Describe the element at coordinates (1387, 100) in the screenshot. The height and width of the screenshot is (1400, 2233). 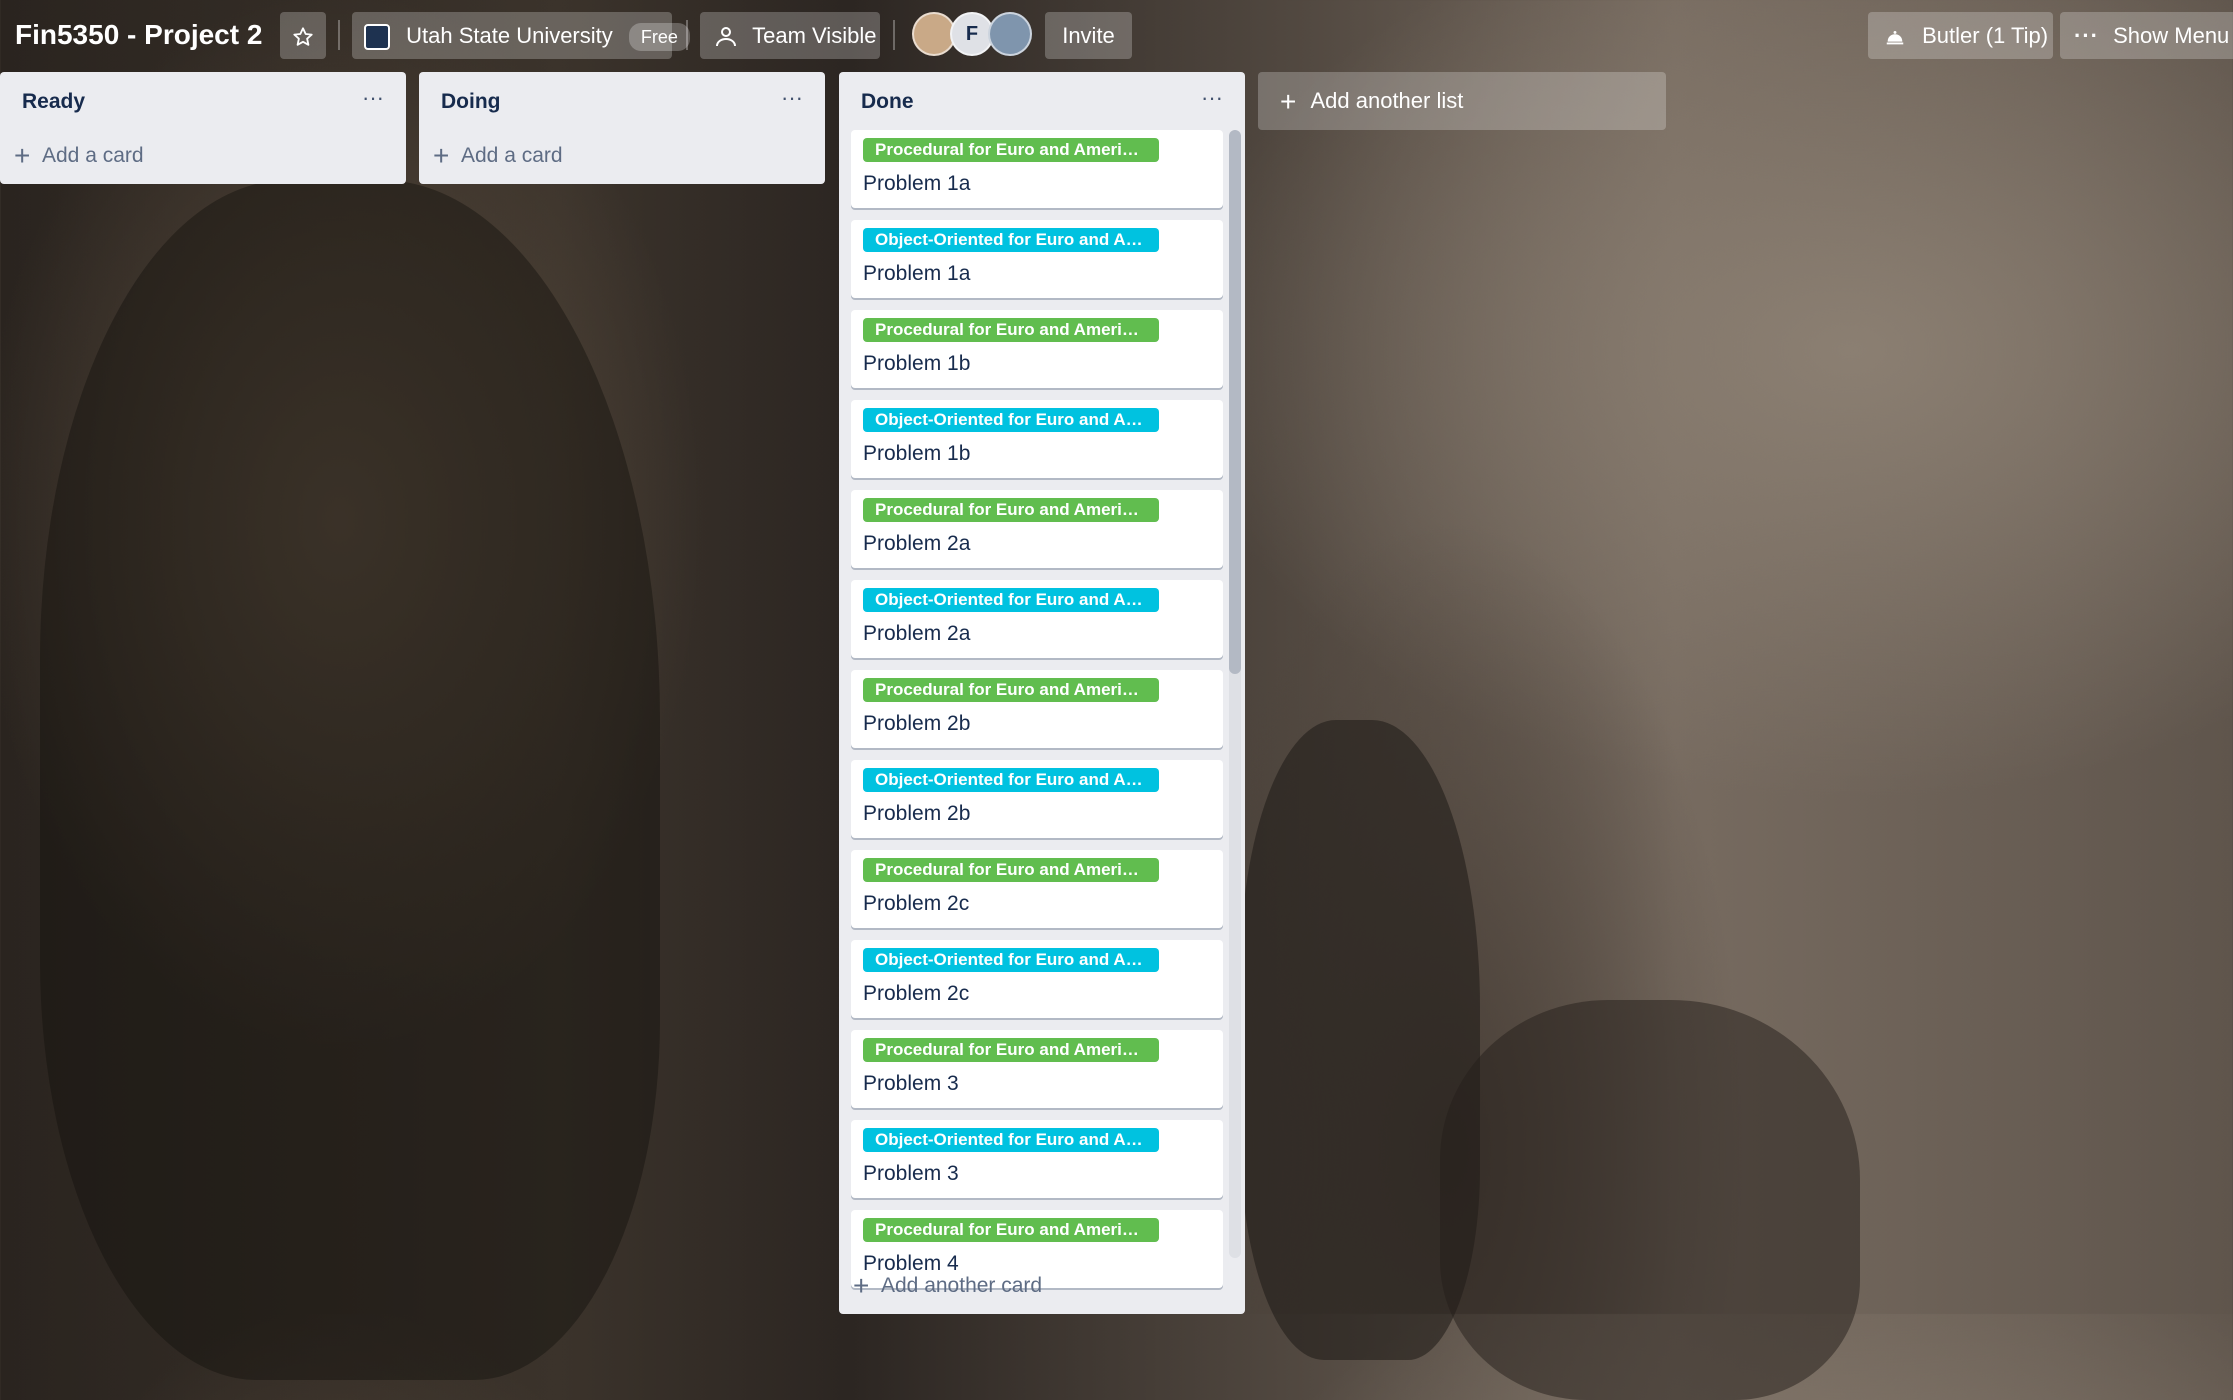
I see `add-list-label: Add another list` at that location.